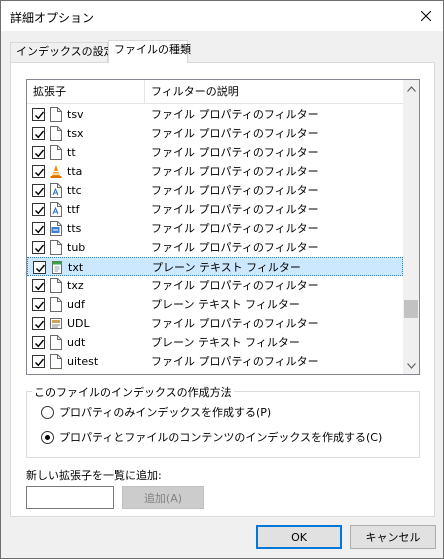  I want to click on font-file-icon, so click(56, 190).